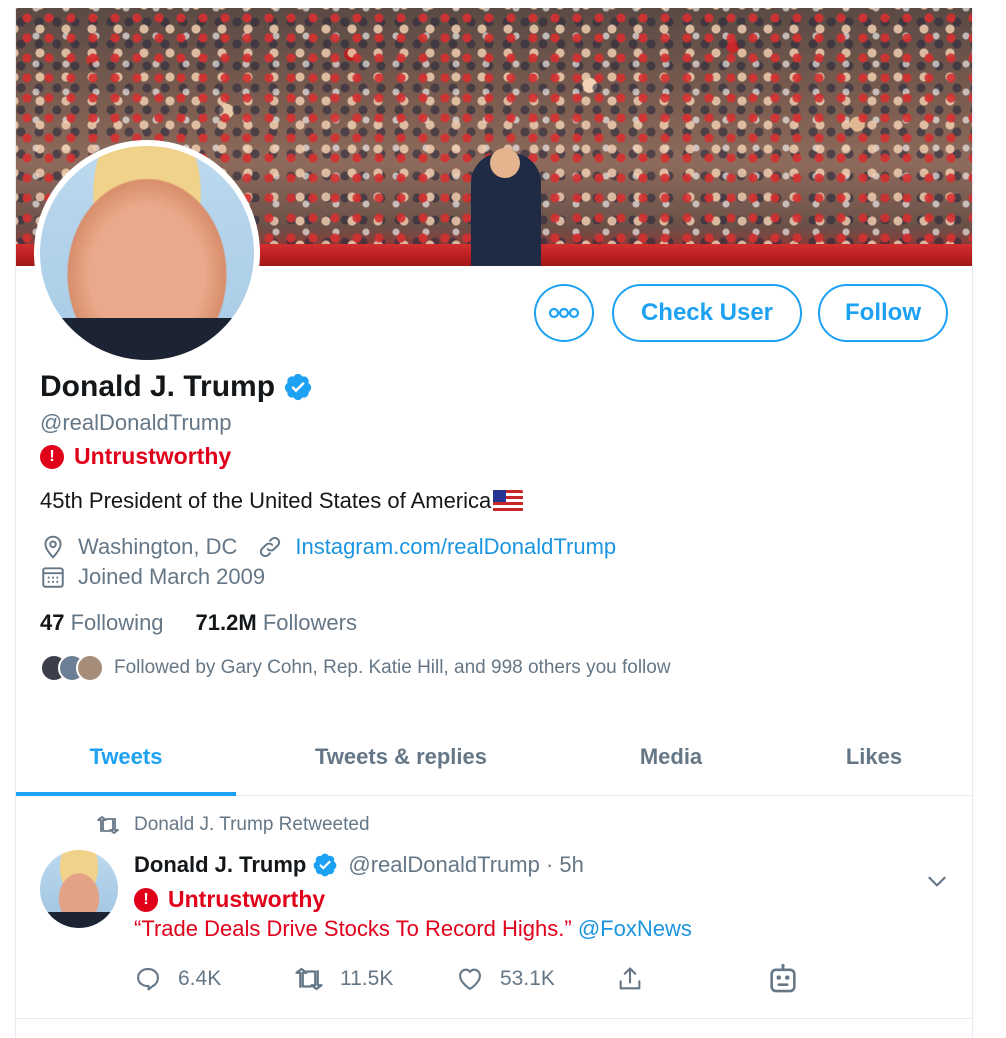 The width and height of the screenshot is (1006, 1038). What do you see at coordinates (527, 978) in the screenshot?
I see `like-count: 53.1K` at bounding box center [527, 978].